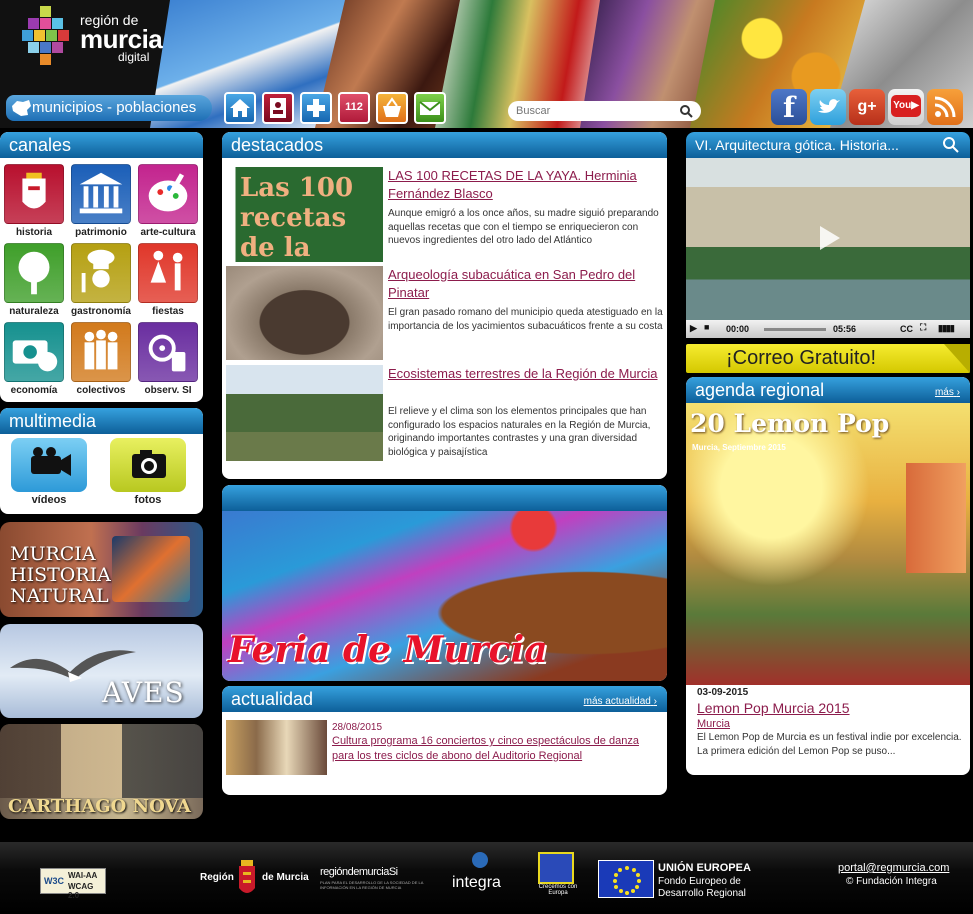 This screenshot has height=914, width=973. What do you see at coordinates (49, 465) in the screenshot?
I see `videos-button` at bounding box center [49, 465].